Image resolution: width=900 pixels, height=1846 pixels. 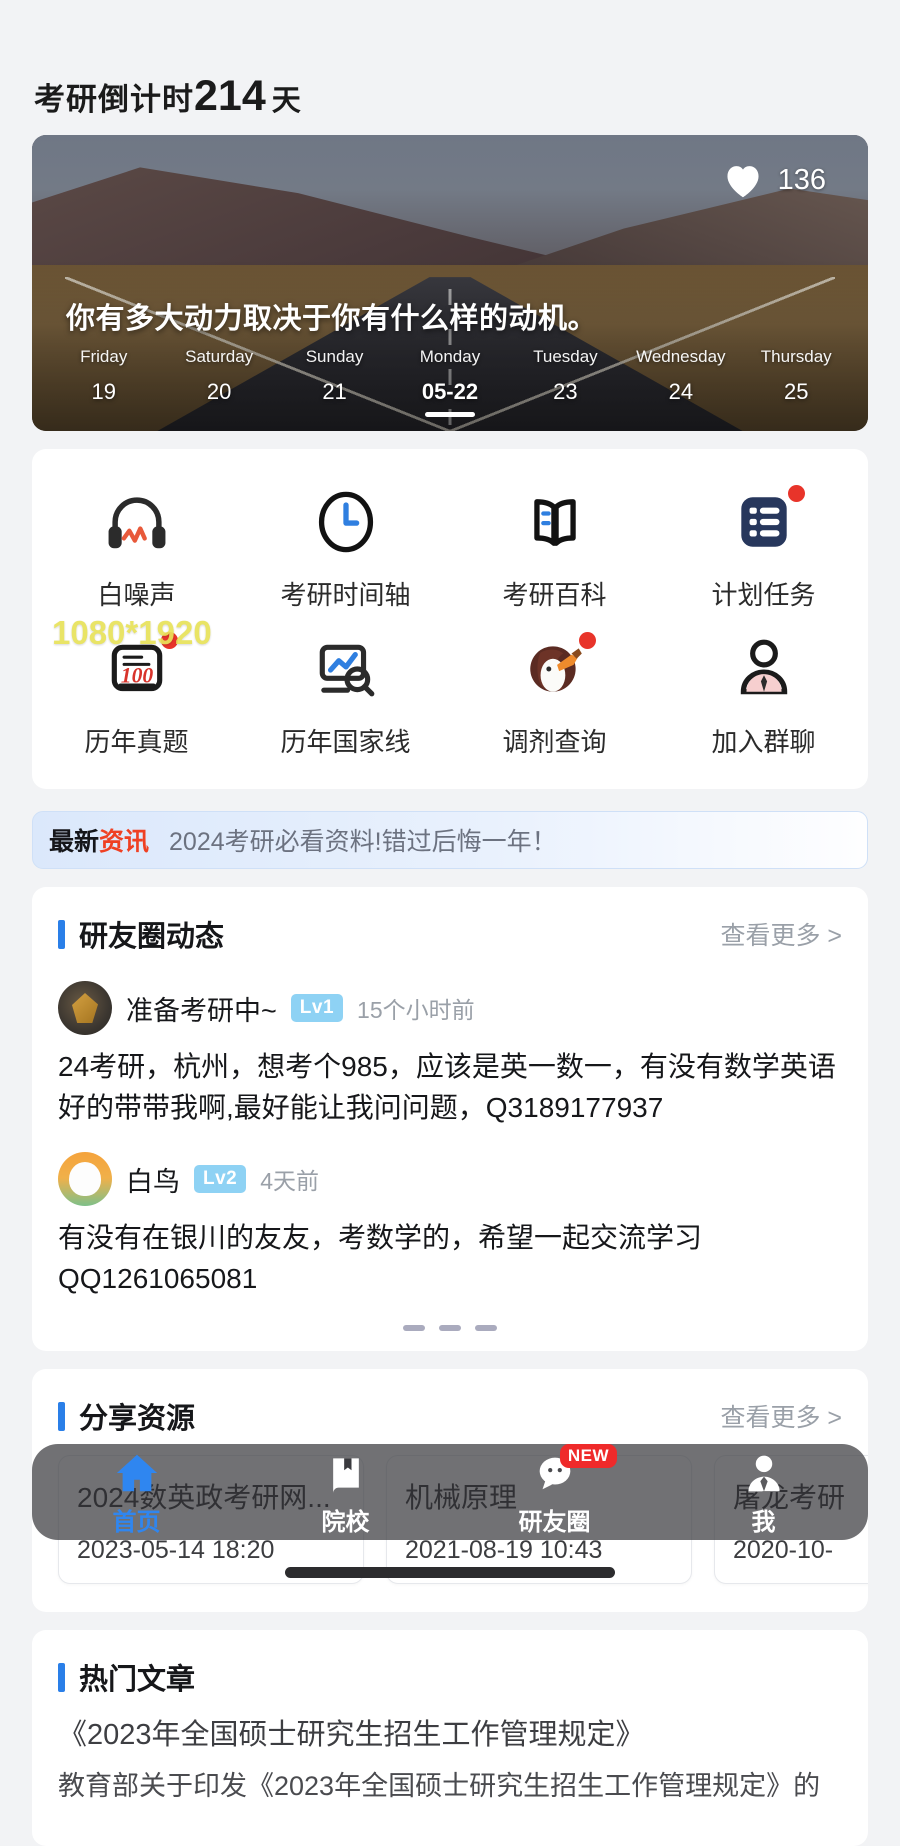 What do you see at coordinates (332, 319) in the screenshot?
I see `hero-quote: 你有多大动力取决于你有什么样的动机。` at bounding box center [332, 319].